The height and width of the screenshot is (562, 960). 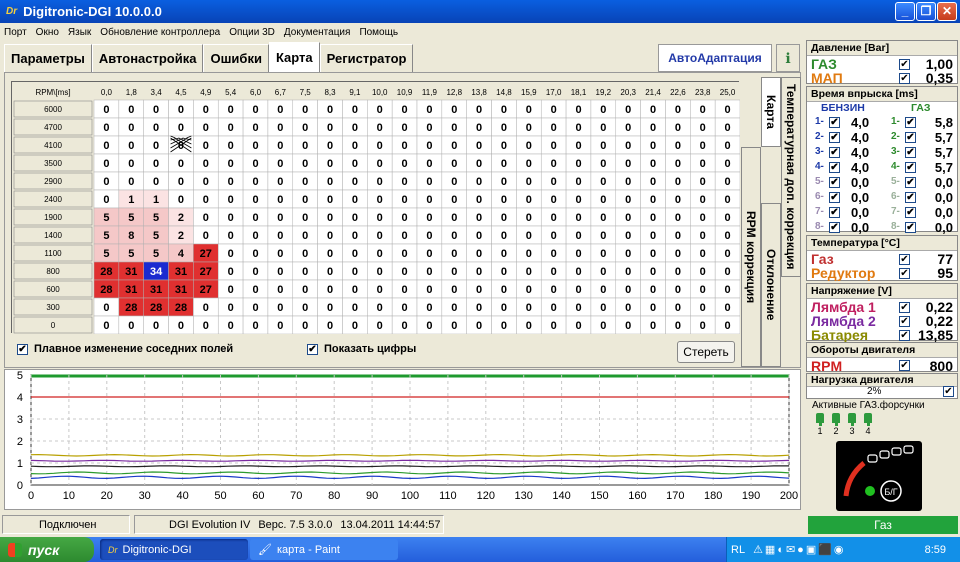 I want to click on map-column-header: 20,3, so click(x=628, y=92).